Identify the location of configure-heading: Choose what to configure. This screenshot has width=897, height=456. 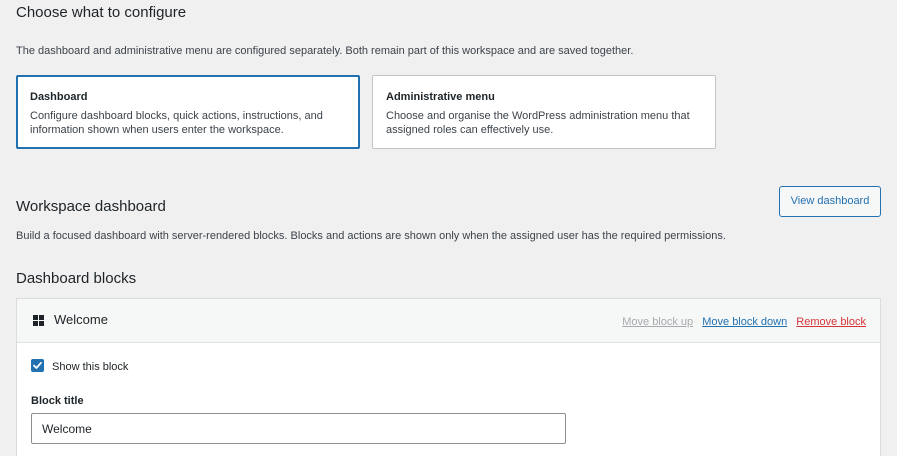
(101, 12).